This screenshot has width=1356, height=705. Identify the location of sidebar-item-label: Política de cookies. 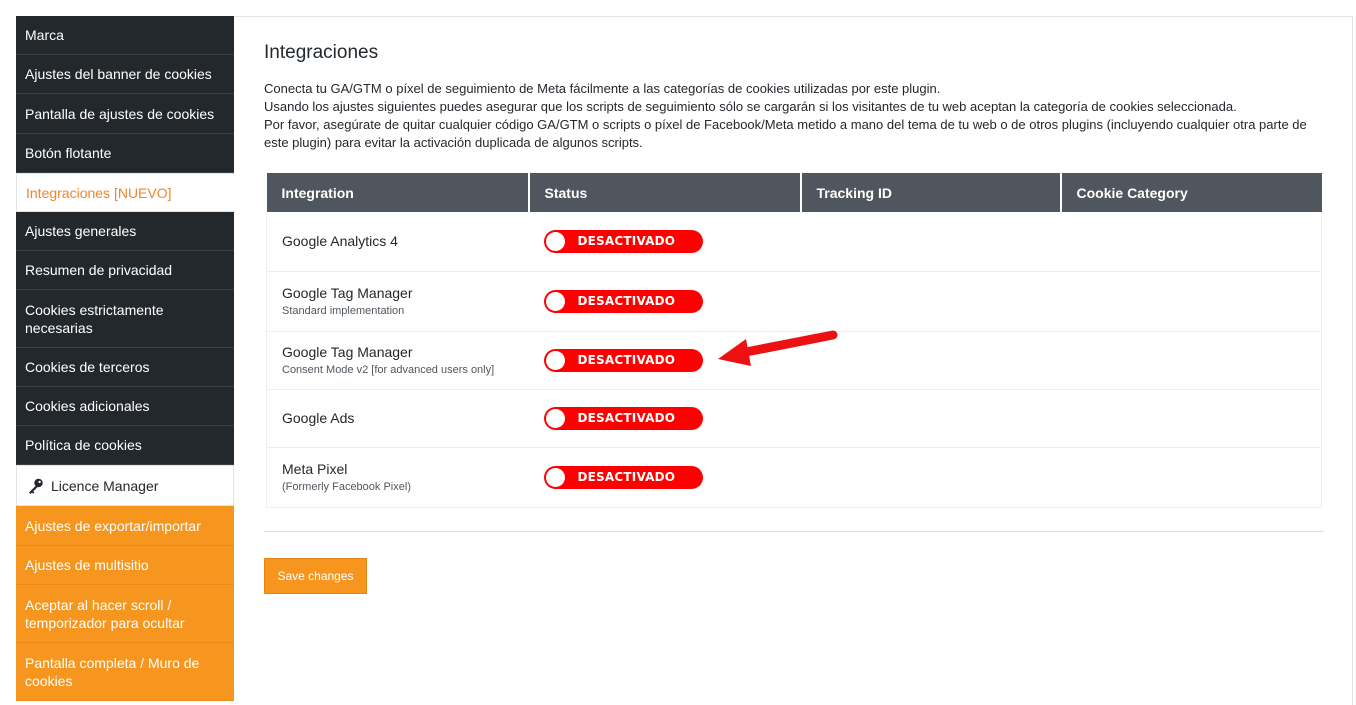
(83, 445).